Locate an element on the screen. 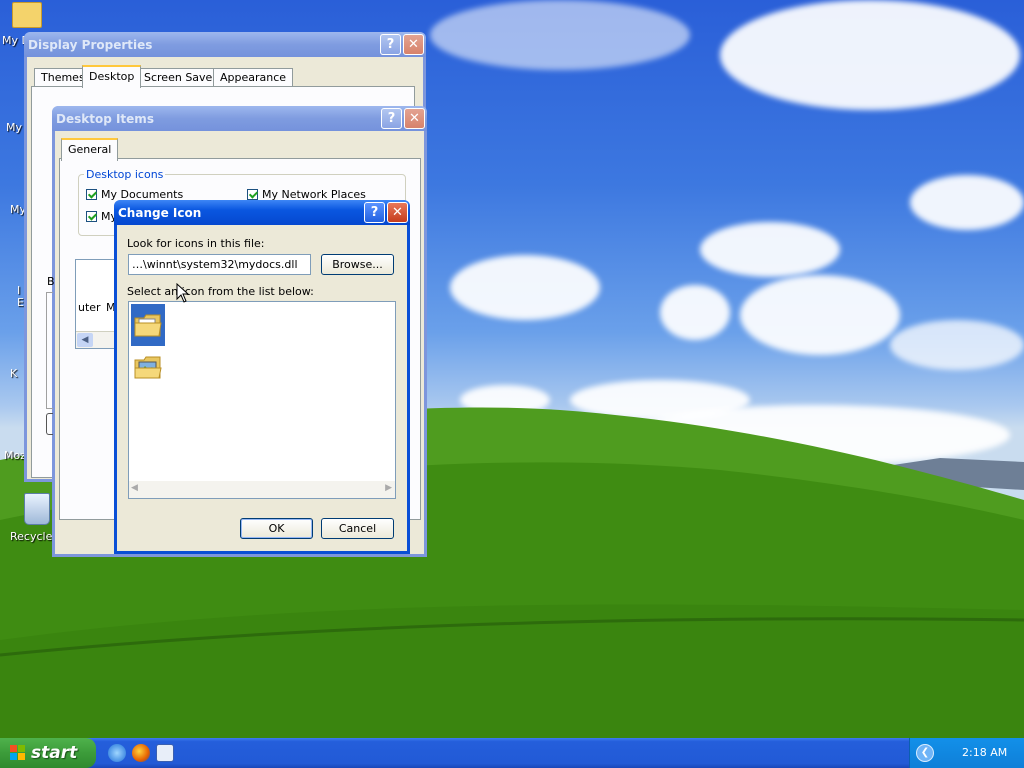 This screenshot has height=768, width=1024. icon-list-item-selected is located at coordinates (148, 325).